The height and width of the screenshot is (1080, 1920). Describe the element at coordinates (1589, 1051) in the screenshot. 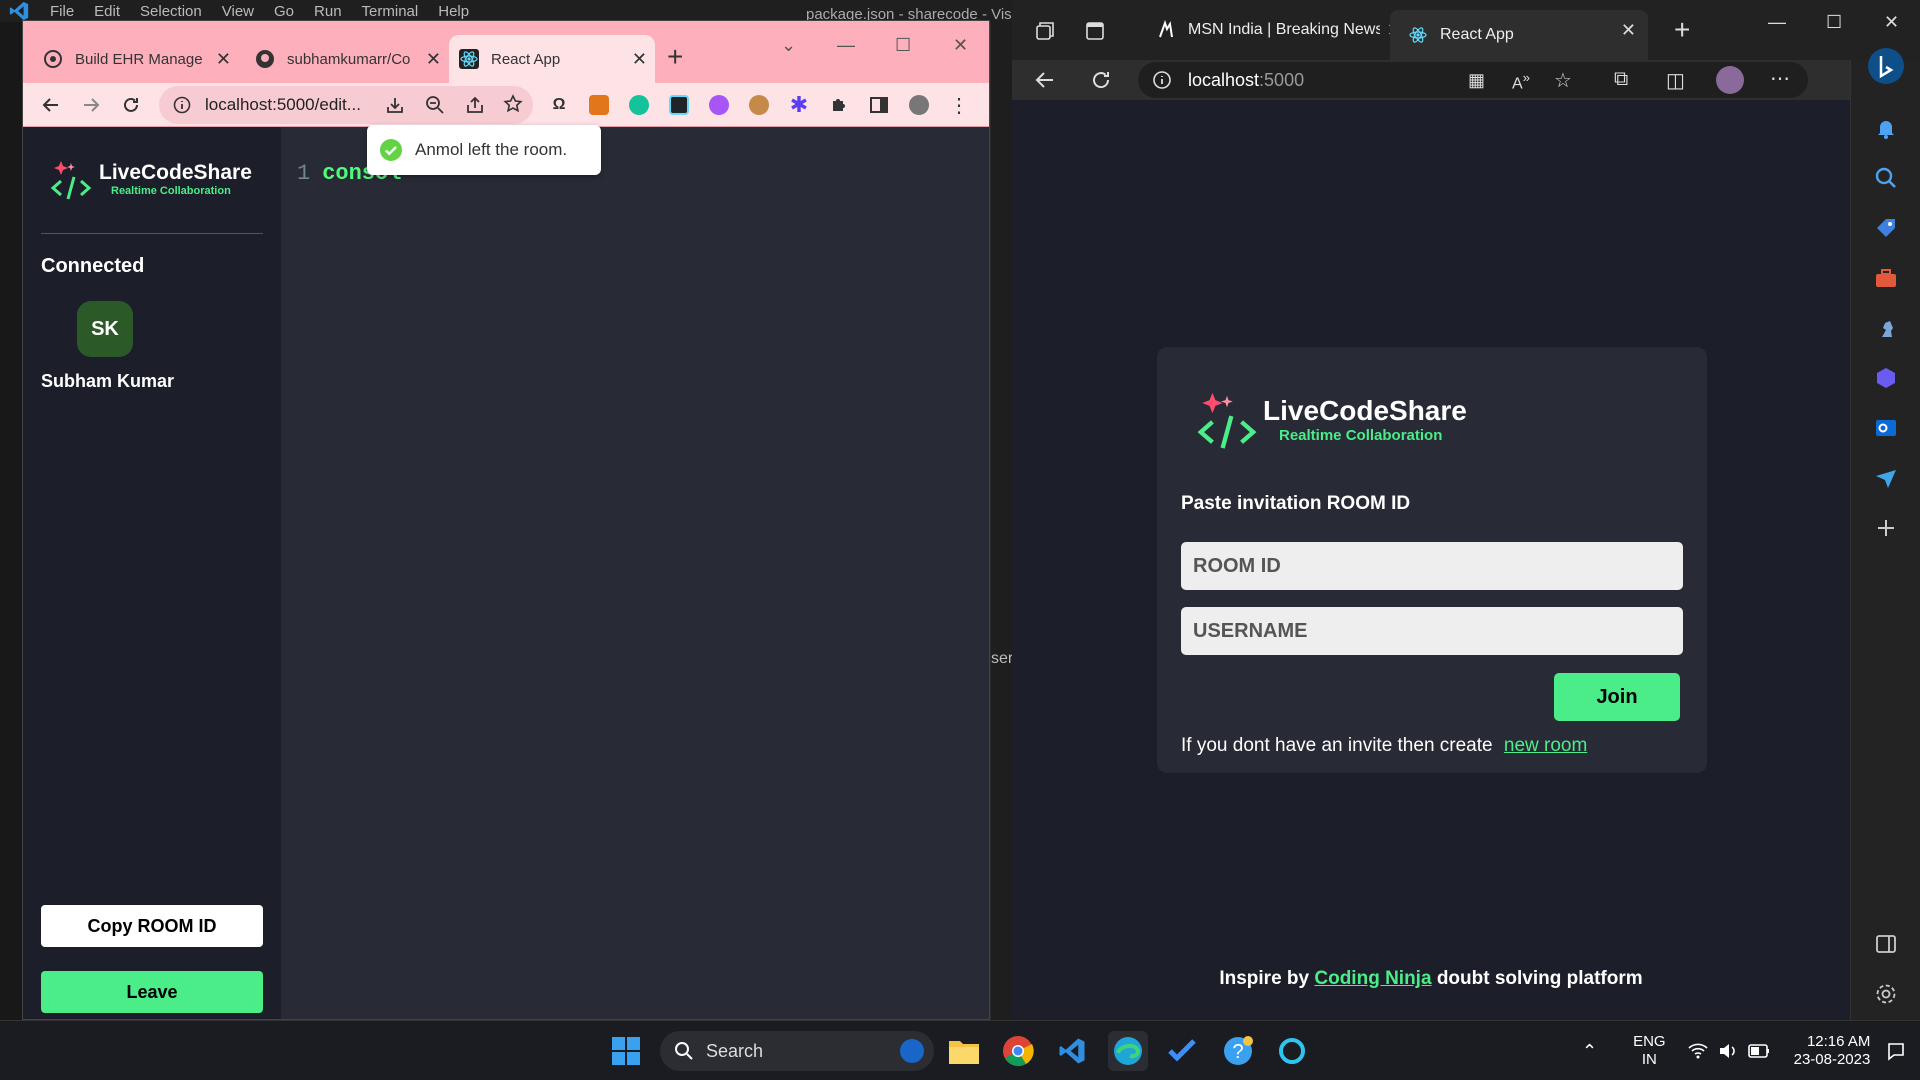

I see `chevron-up-icon: ⌃` at that location.